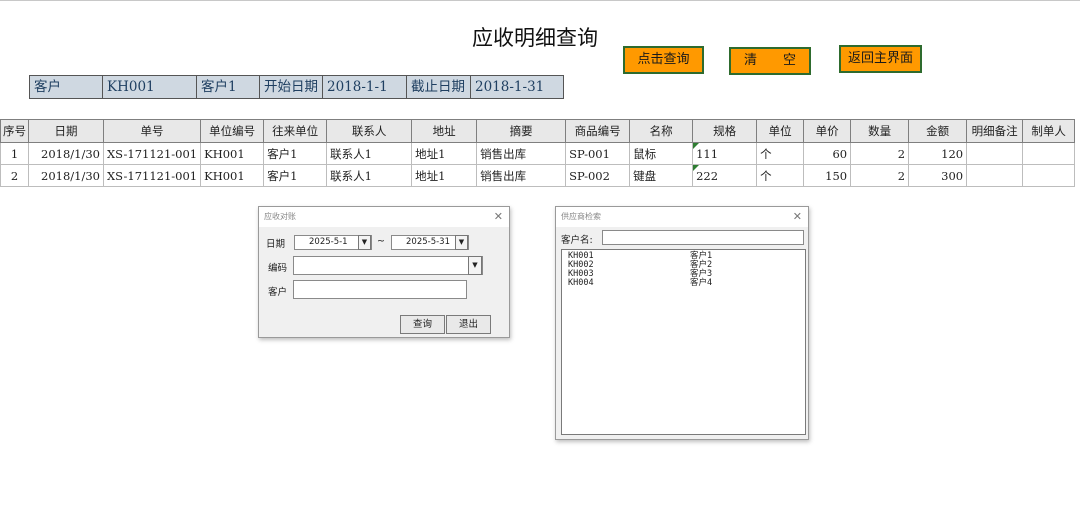  I want to click on clear-button: 清 空, so click(770, 61).